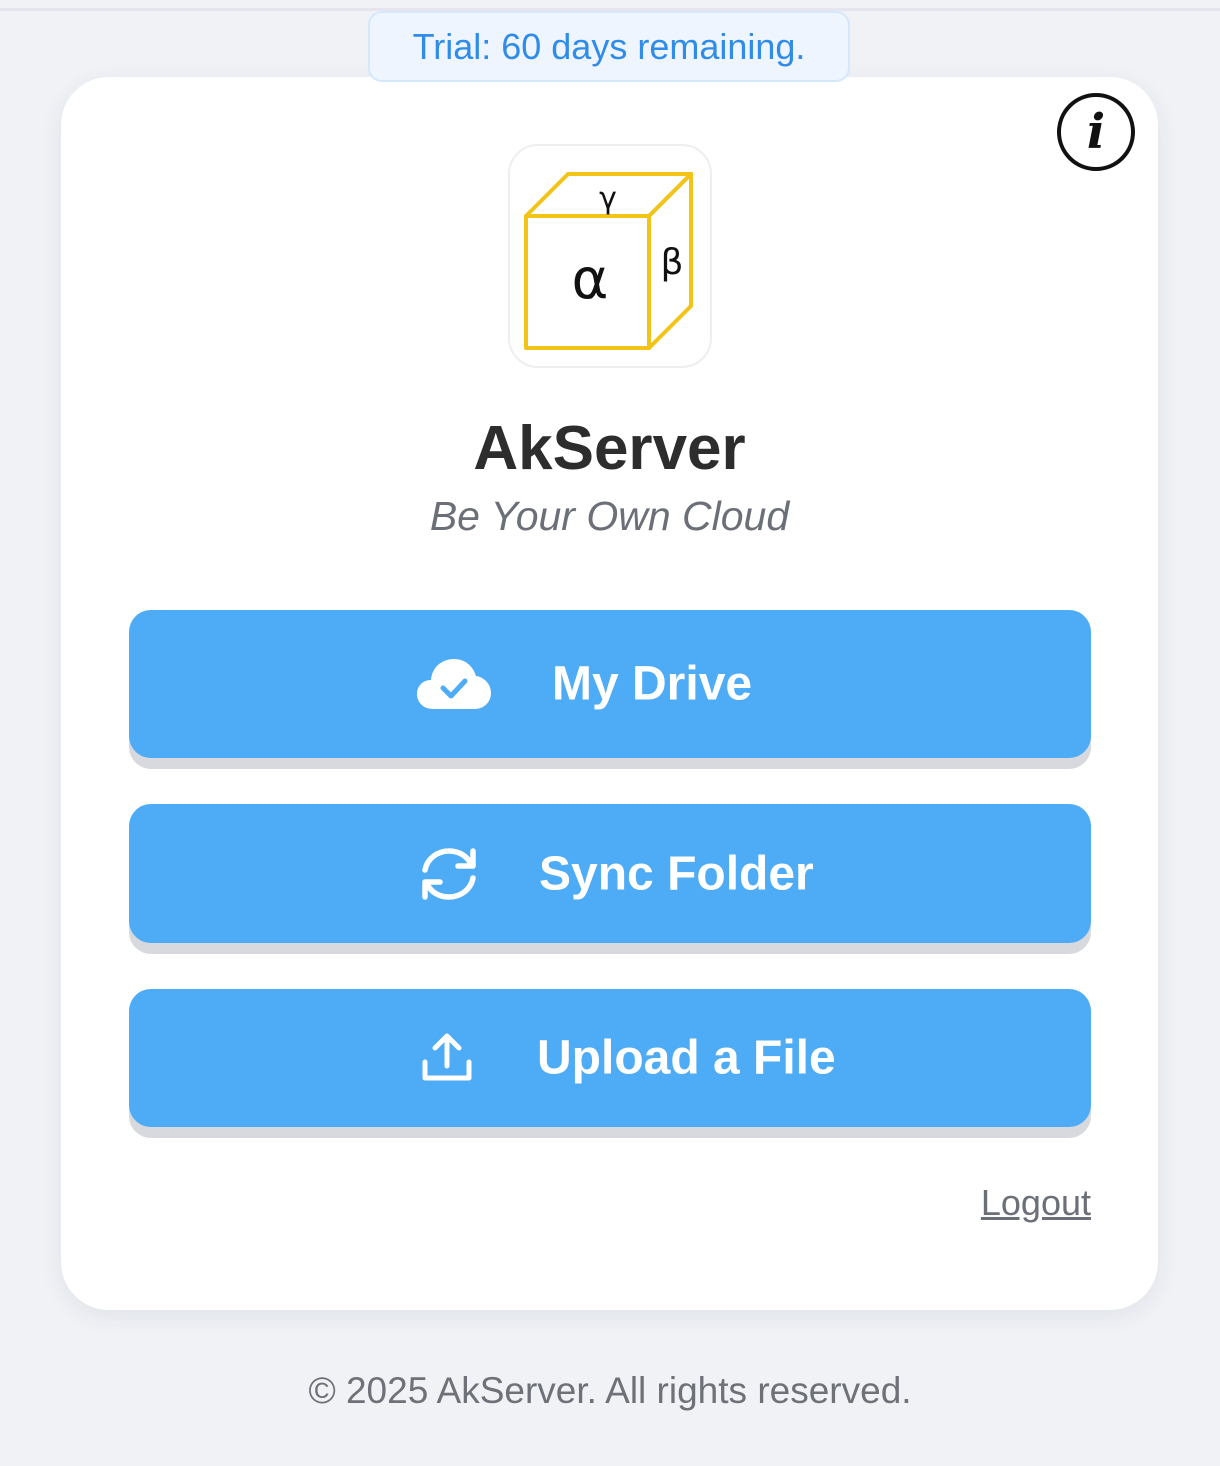  What do you see at coordinates (1036, 1203) in the screenshot?
I see `logout-link: Logout` at bounding box center [1036, 1203].